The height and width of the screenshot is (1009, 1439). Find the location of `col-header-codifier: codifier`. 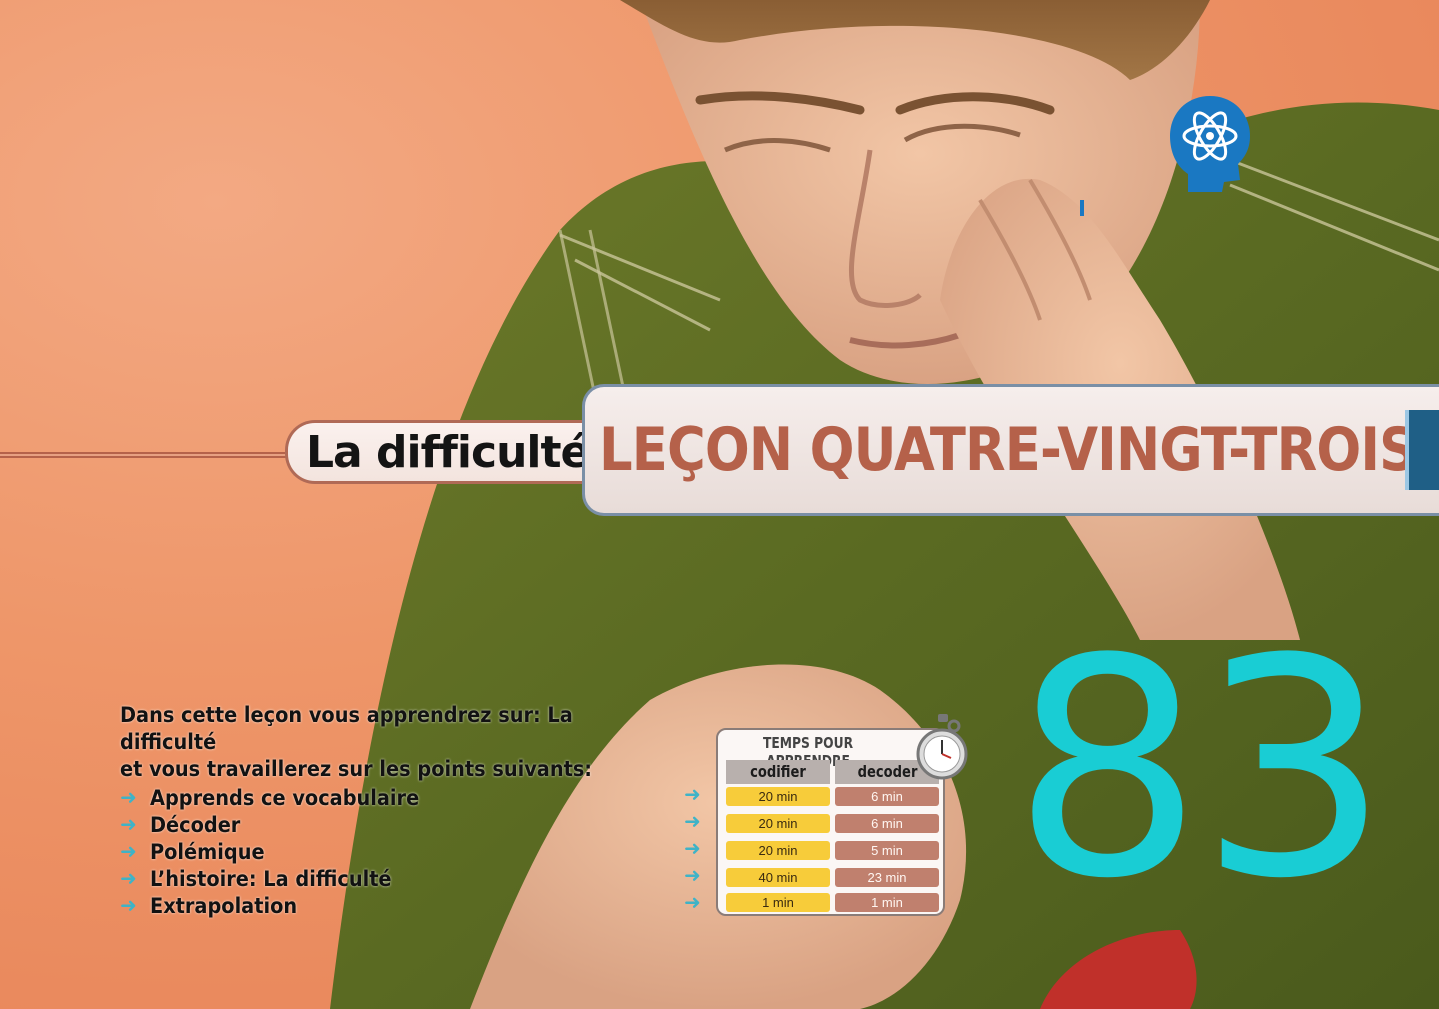

col-header-codifier: codifier is located at coordinates (778, 772).